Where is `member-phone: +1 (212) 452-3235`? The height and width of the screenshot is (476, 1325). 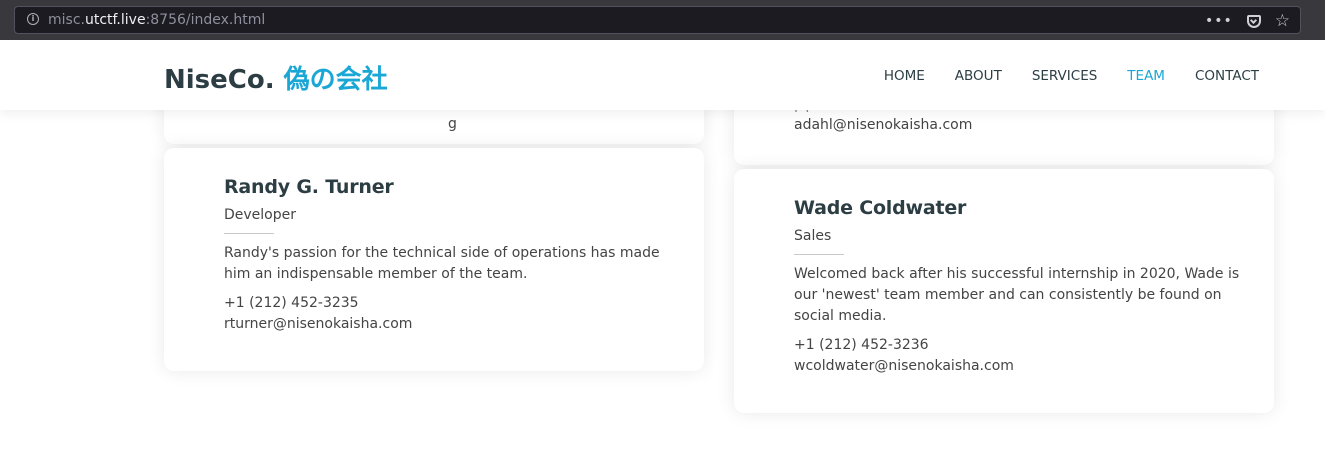
member-phone: +1 (212) 452-3235 is located at coordinates (291, 303).